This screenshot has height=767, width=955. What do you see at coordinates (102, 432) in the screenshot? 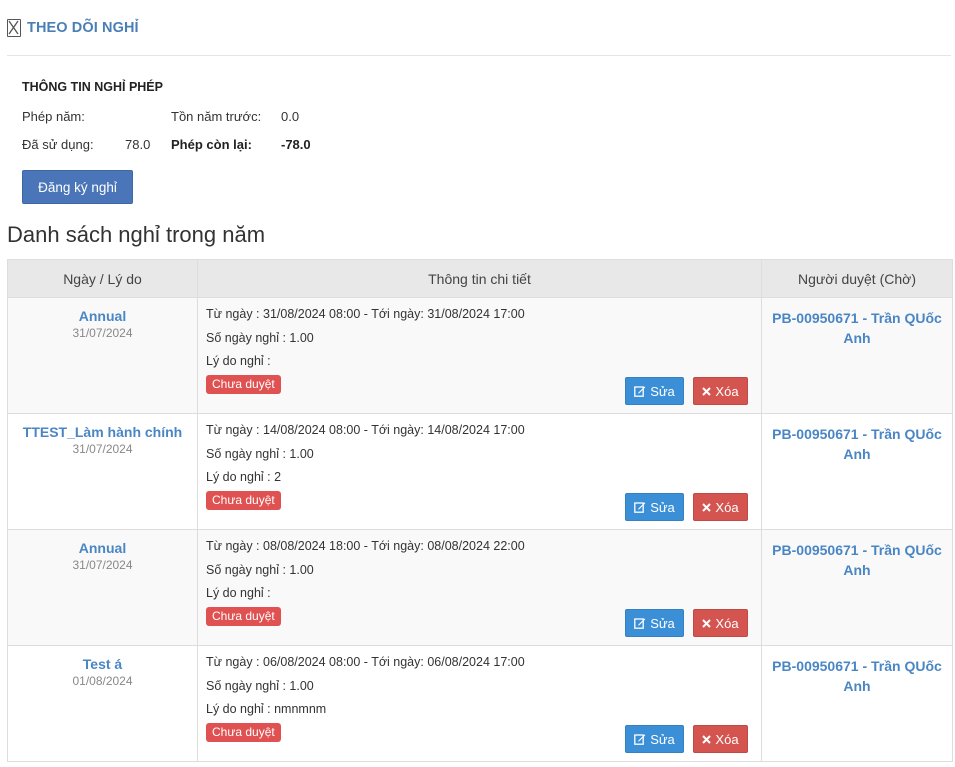
I see `leave-reason-link: TTEST_Làm hành chính` at bounding box center [102, 432].